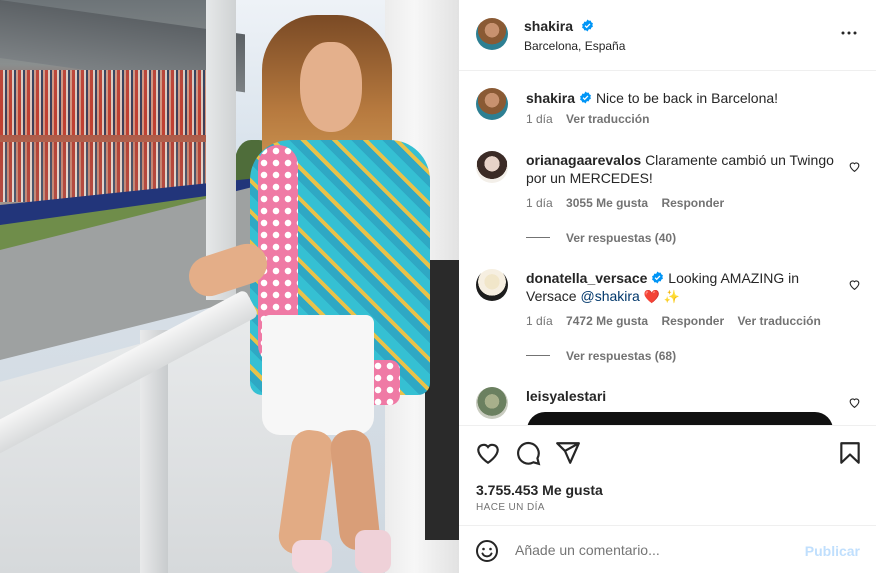 The image size is (876, 573). I want to click on caption-text: Nice to be back in Barcelona!, so click(687, 98).